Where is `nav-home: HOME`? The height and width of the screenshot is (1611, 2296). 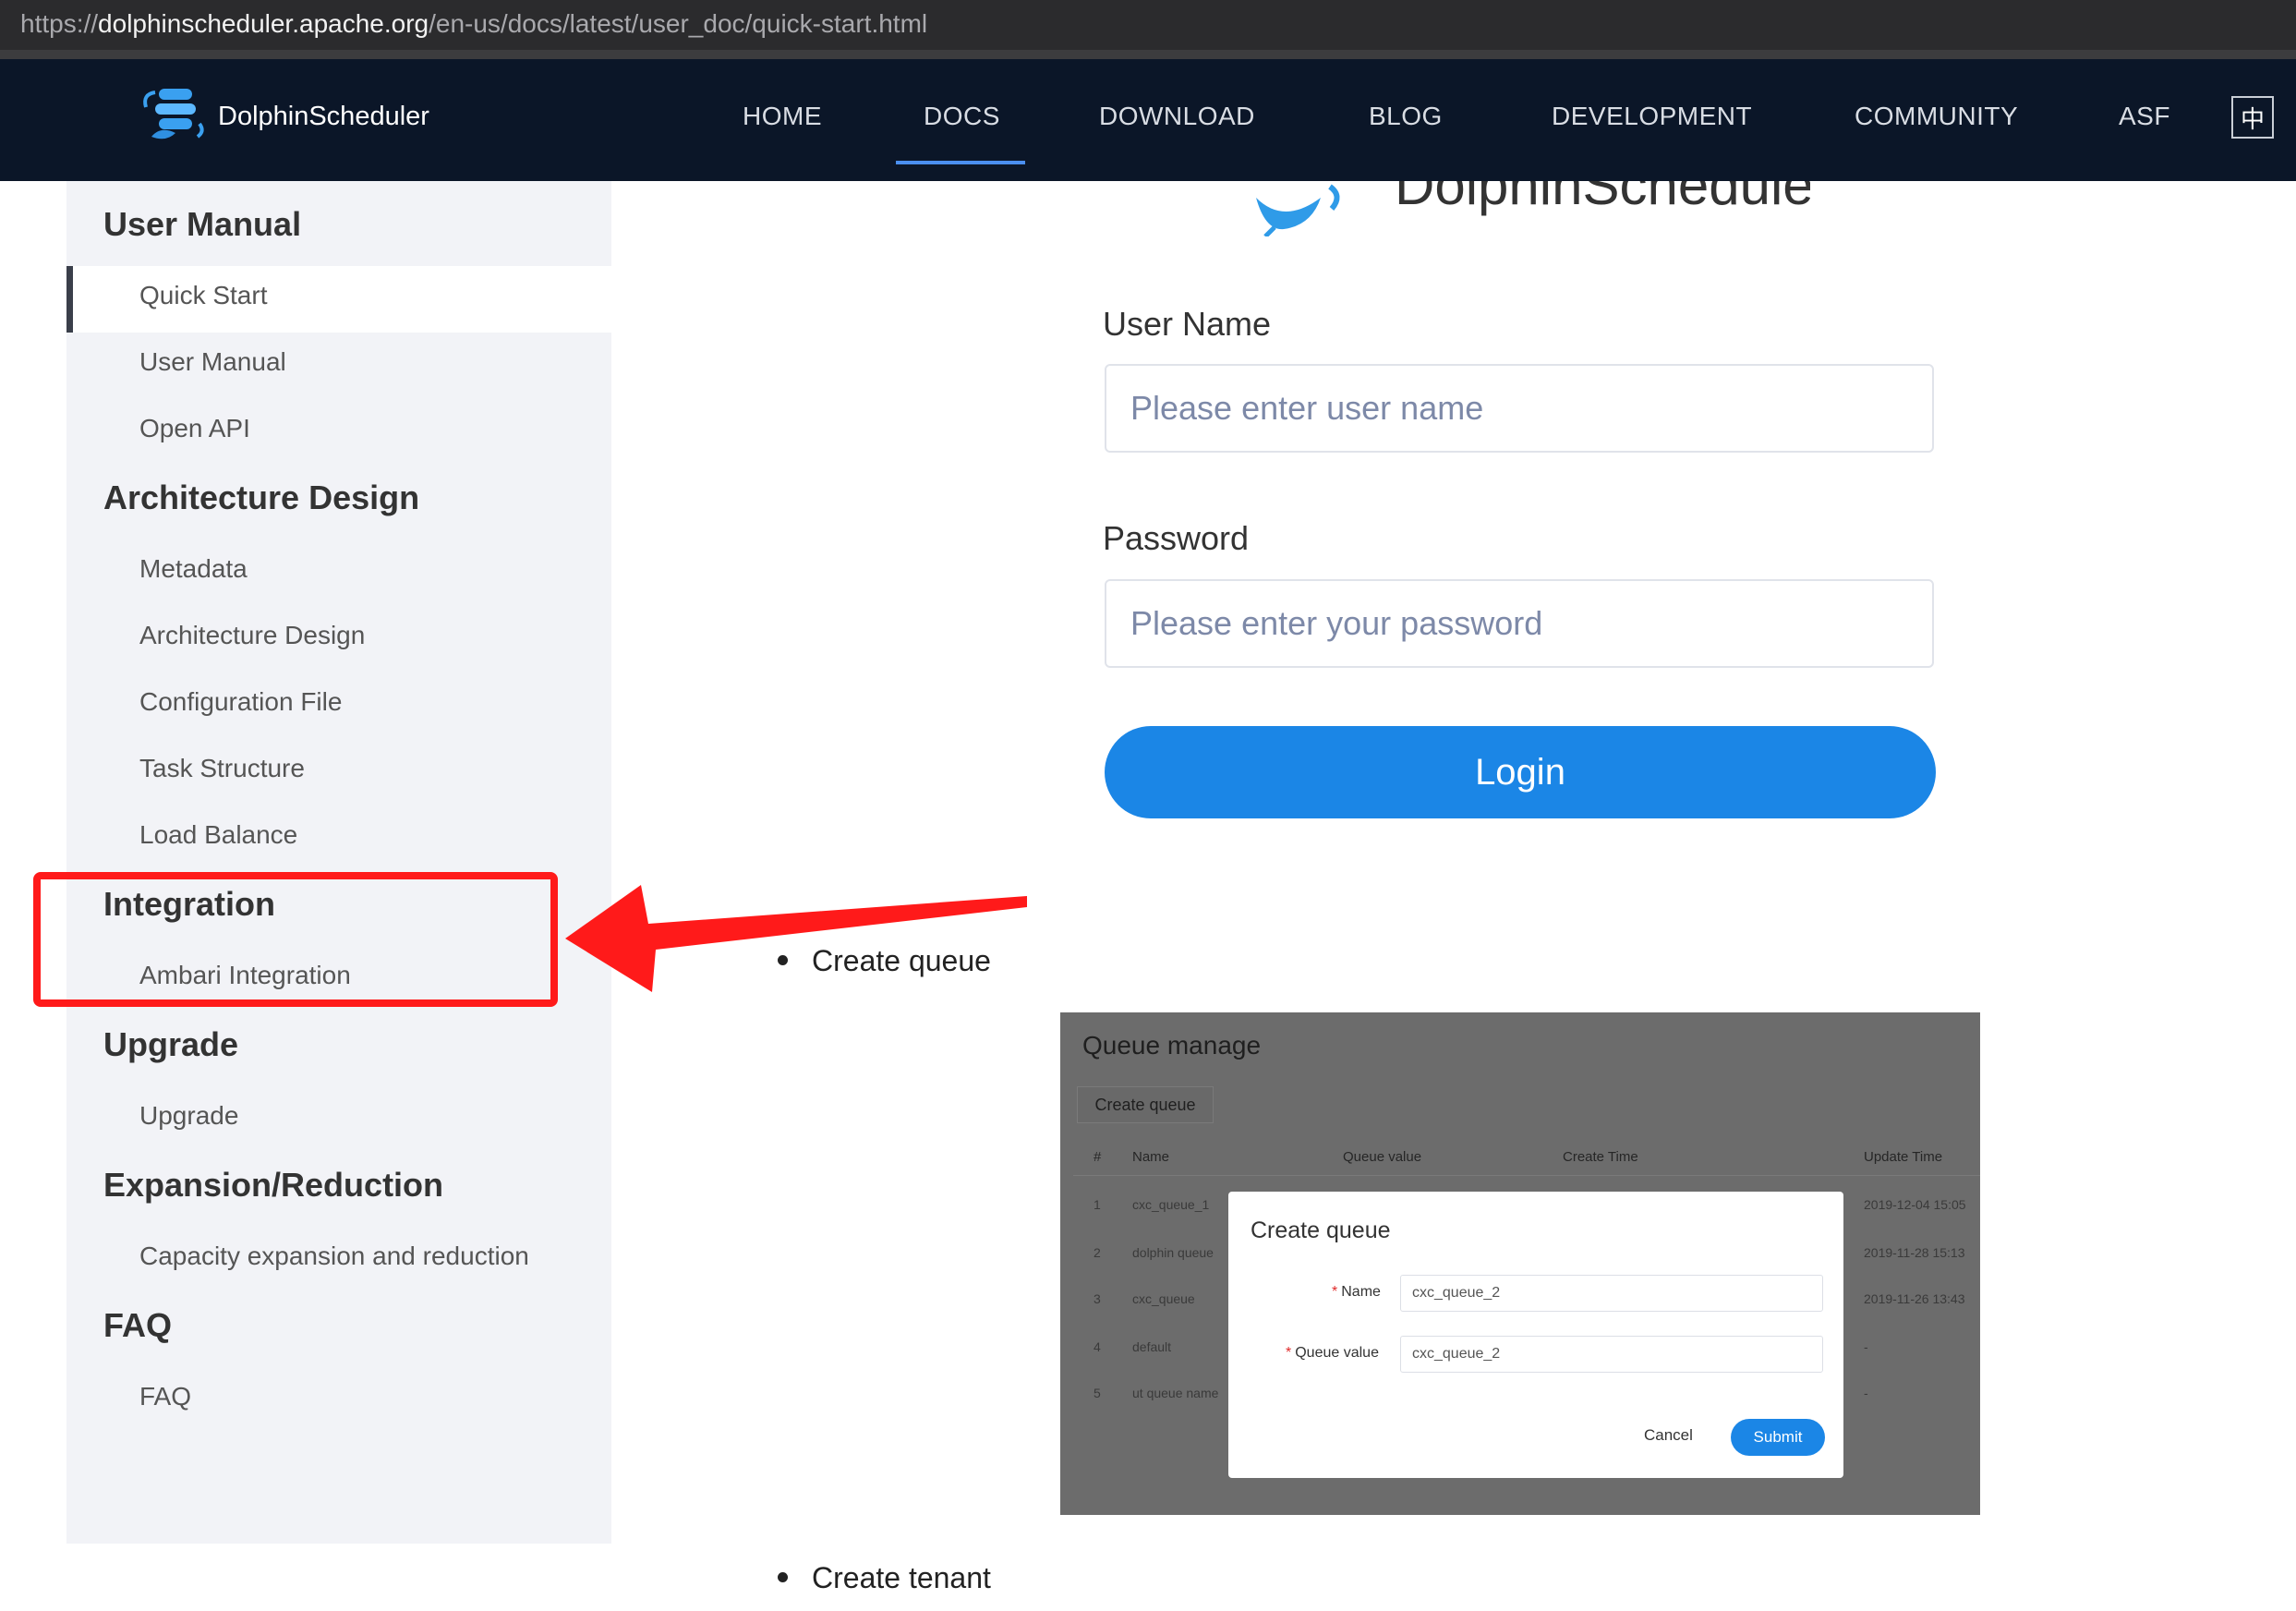
nav-home: HOME is located at coordinates (782, 116).